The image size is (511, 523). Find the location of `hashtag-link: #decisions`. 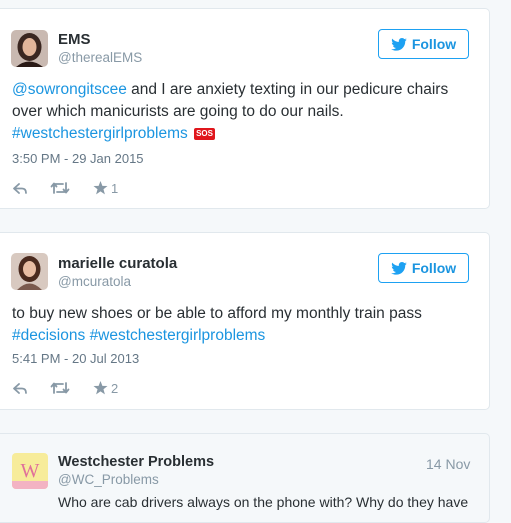

hashtag-link: #decisions is located at coordinates (48, 335).